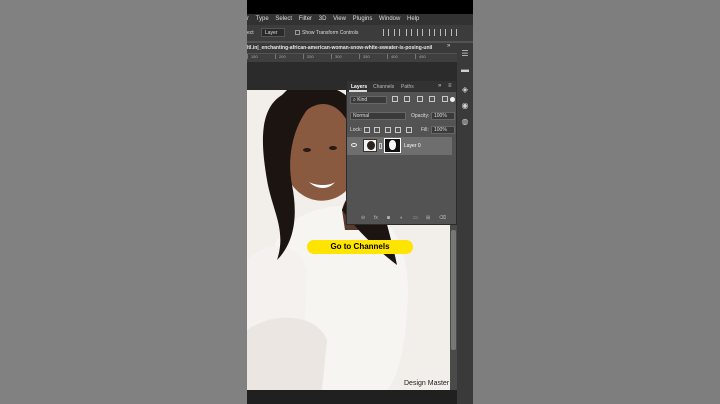 The height and width of the screenshot is (404, 720). I want to click on opacity-field: 100%, so click(443, 116).